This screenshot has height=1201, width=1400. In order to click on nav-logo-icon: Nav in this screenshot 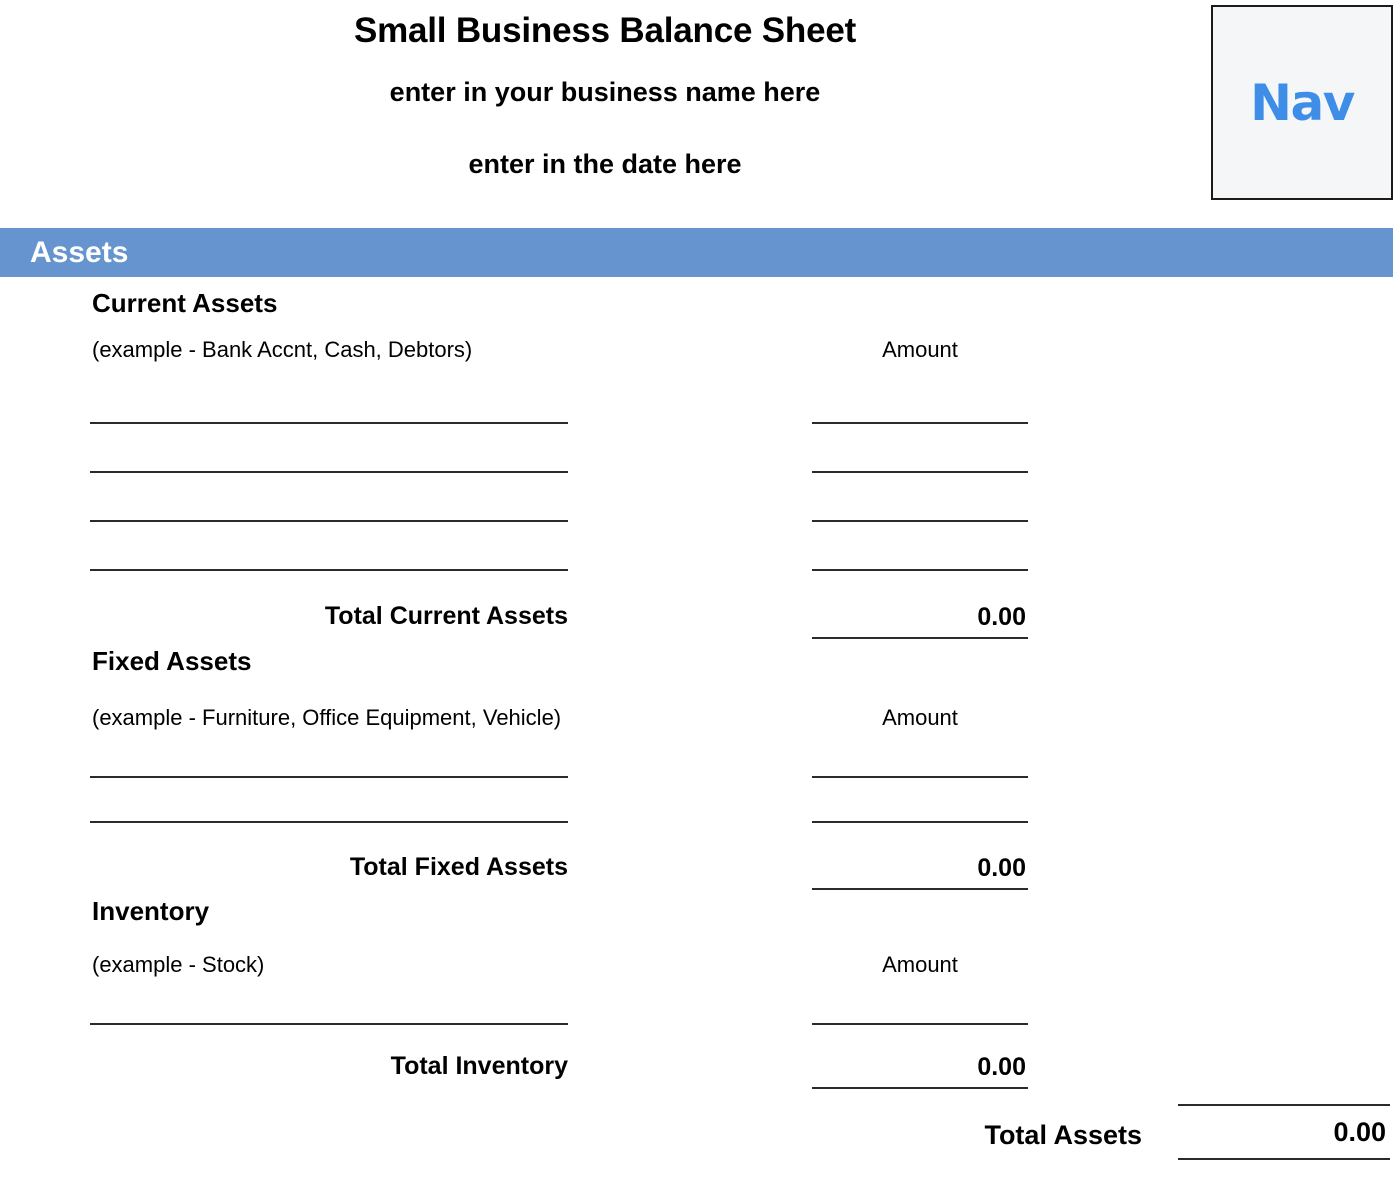, I will do `click(1302, 102)`.